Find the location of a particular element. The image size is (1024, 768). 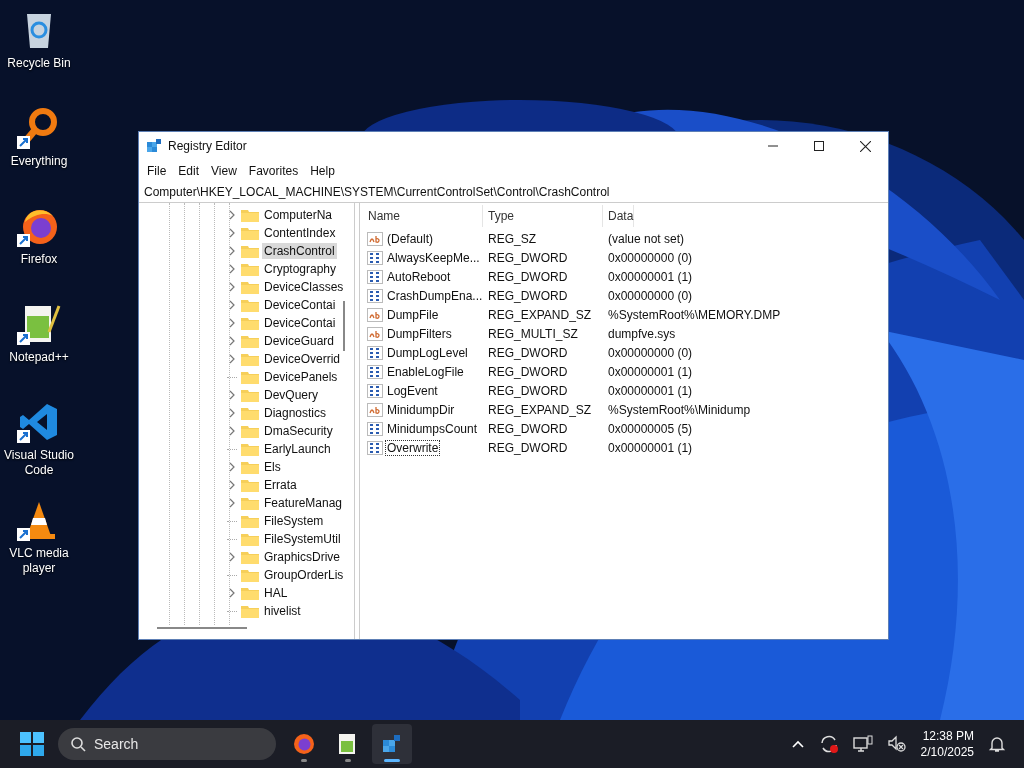

clock-time: 12:38 PM is located at coordinates (948, 736).